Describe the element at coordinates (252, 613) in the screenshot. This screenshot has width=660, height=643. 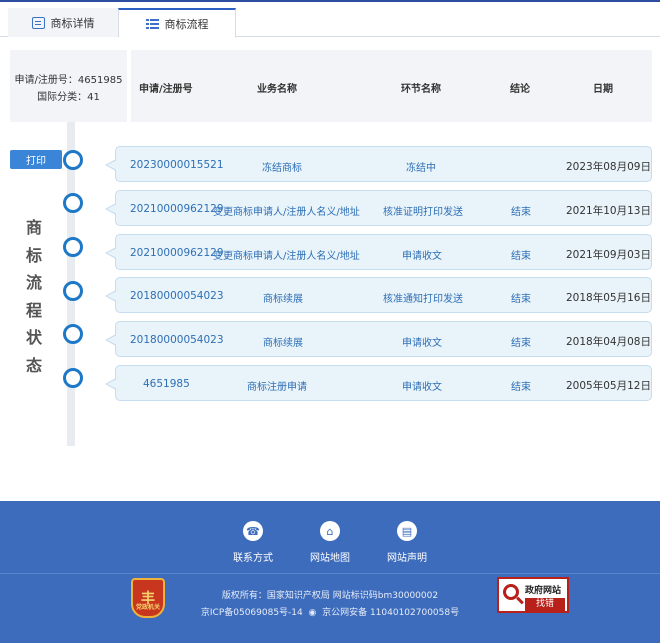
I see `icp-number: 京ICP备05069085号-14` at that location.